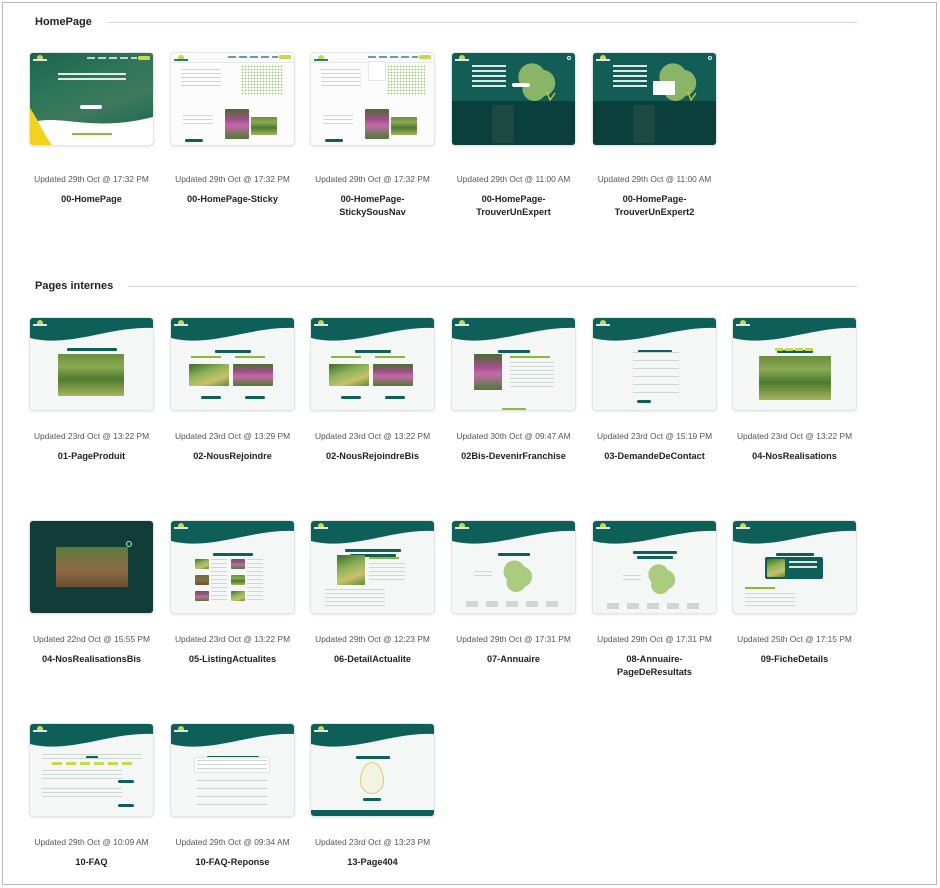 This screenshot has width=940, height=888. I want to click on section-header-pages-internes: Pages internes, so click(446, 286).